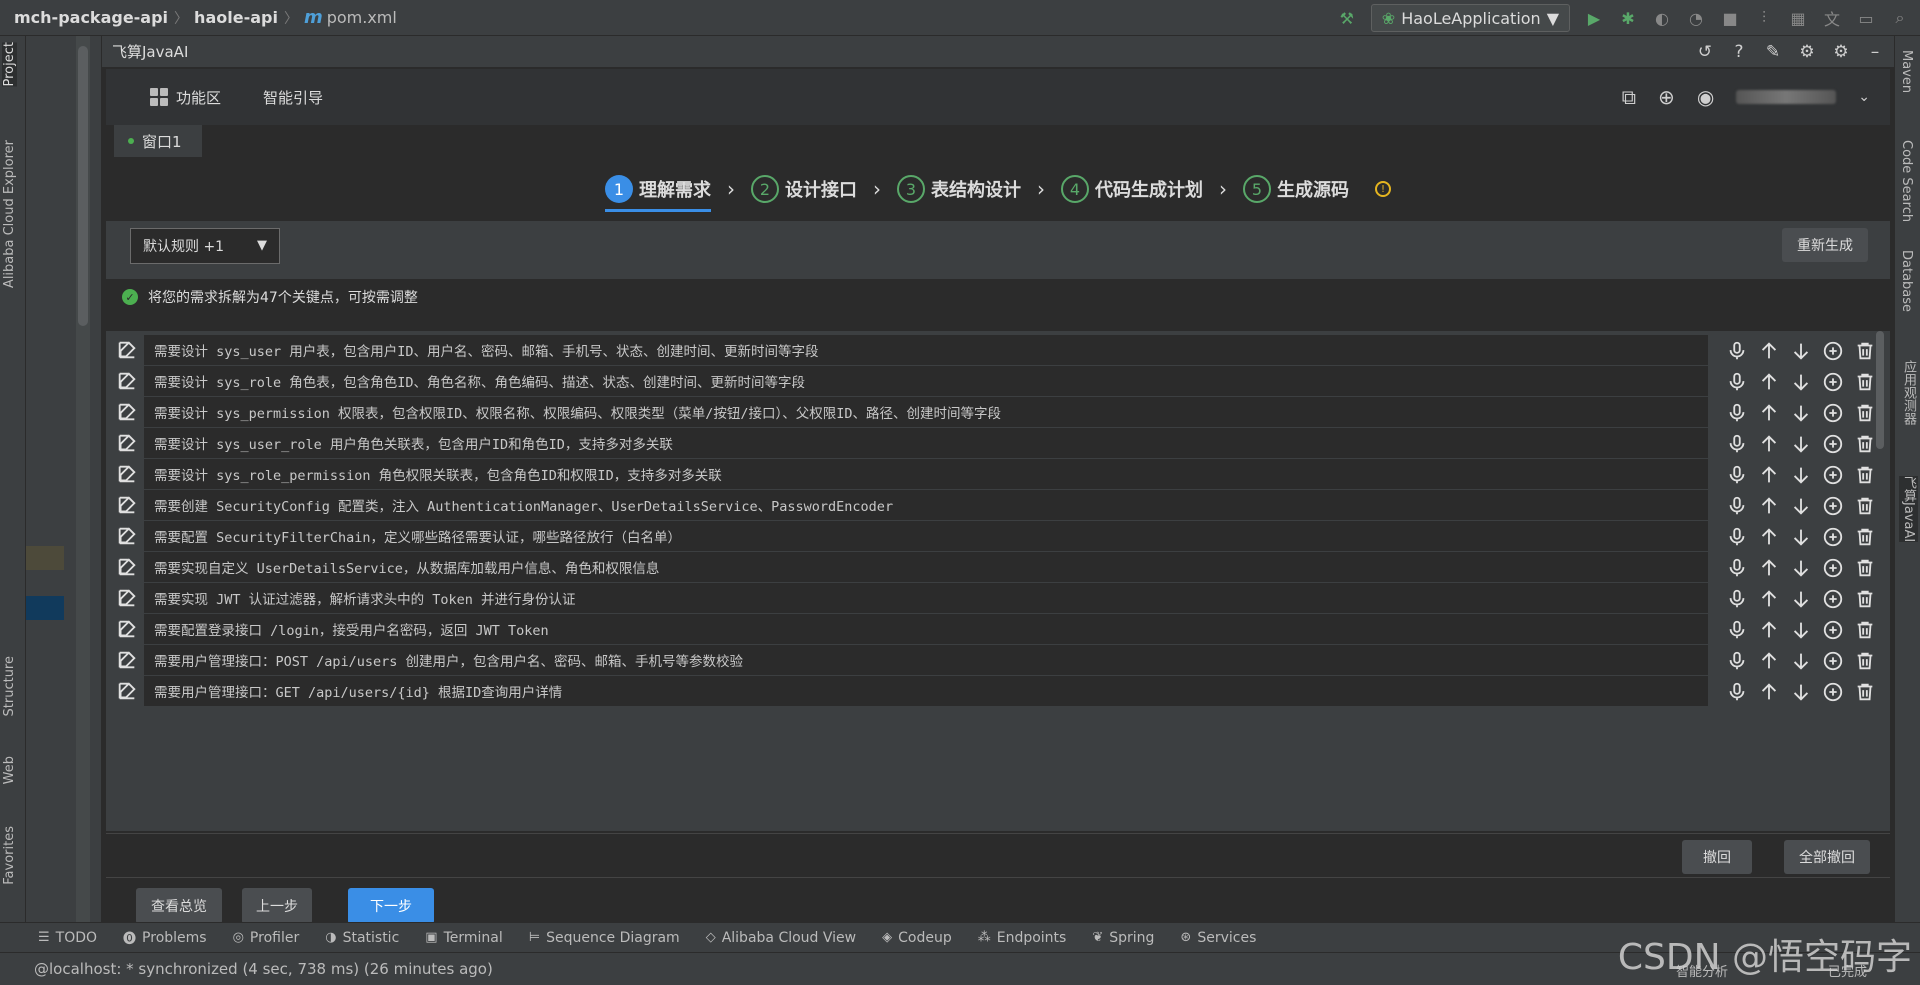 This screenshot has height=985, width=1920. Describe the element at coordinates (158, 141) in the screenshot. I see `window-tab-1: 窗口1` at that location.